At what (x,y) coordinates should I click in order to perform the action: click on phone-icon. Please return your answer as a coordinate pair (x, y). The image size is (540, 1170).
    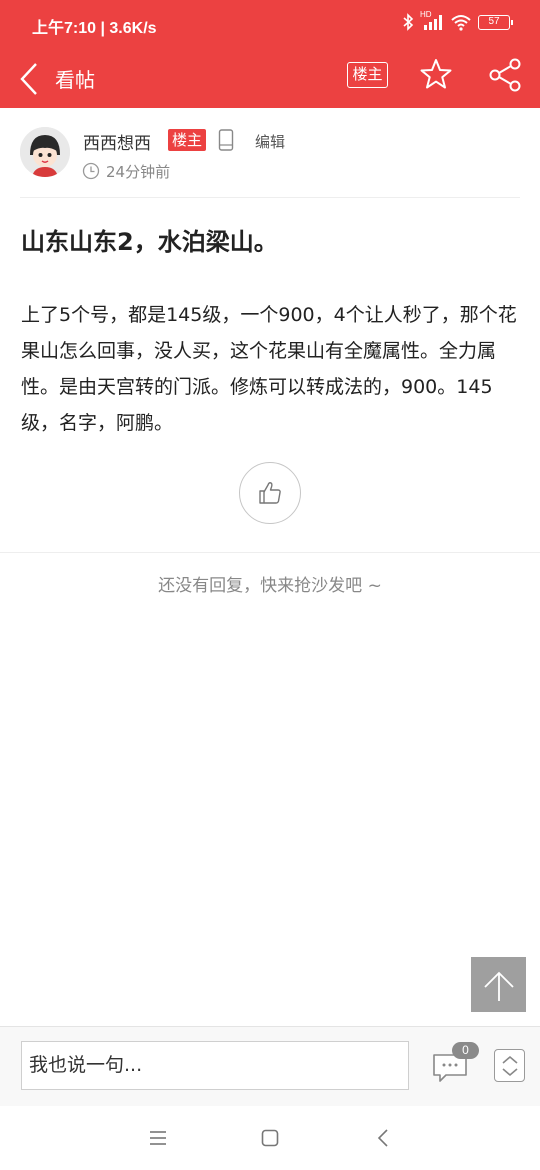
    Looking at the image, I should click on (226, 142).